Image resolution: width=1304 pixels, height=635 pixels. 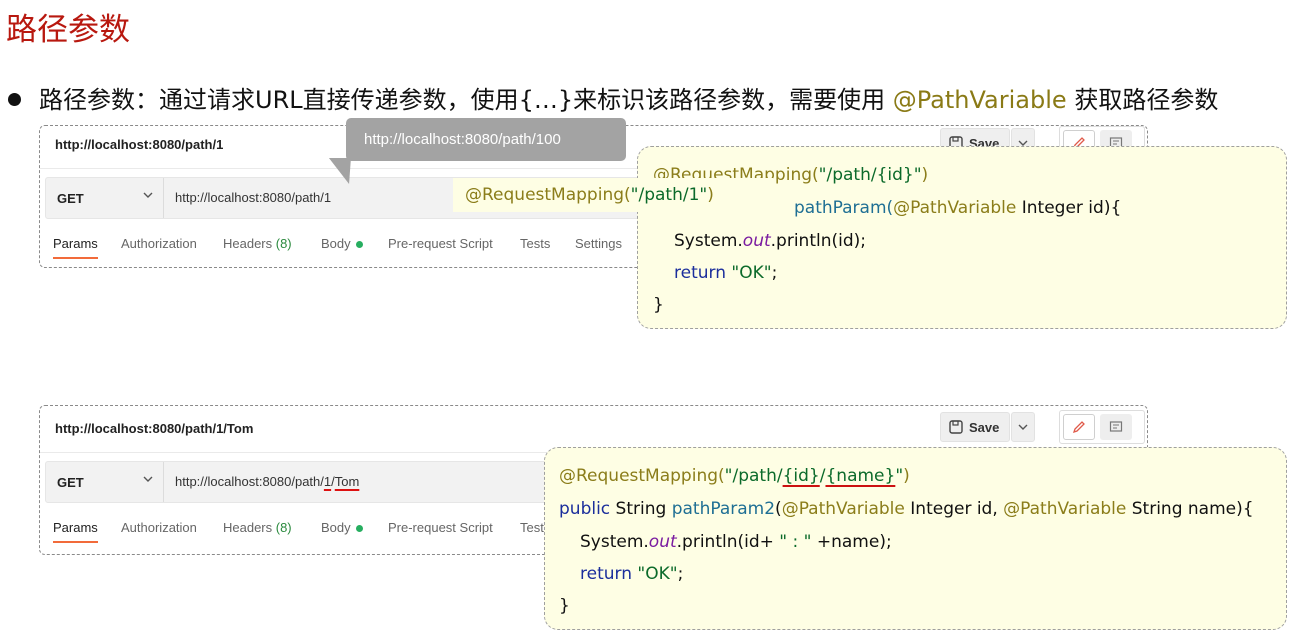 I want to click on code-line-annotation: @RequestMapping("/path/{id}/{name}"), so click(x=734, y=476).